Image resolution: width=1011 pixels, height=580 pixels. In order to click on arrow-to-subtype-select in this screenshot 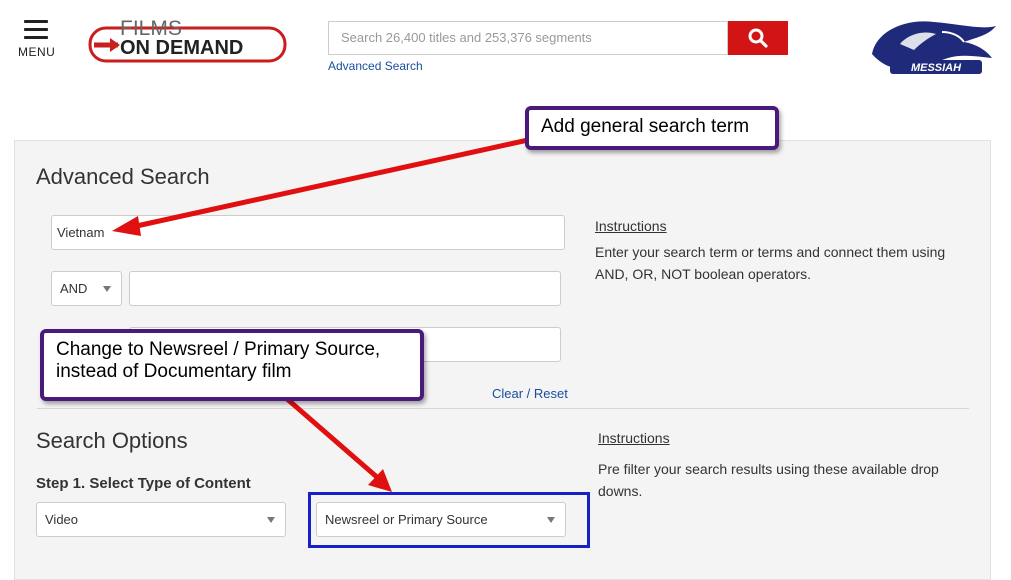, I will do `click(338, 444)`.